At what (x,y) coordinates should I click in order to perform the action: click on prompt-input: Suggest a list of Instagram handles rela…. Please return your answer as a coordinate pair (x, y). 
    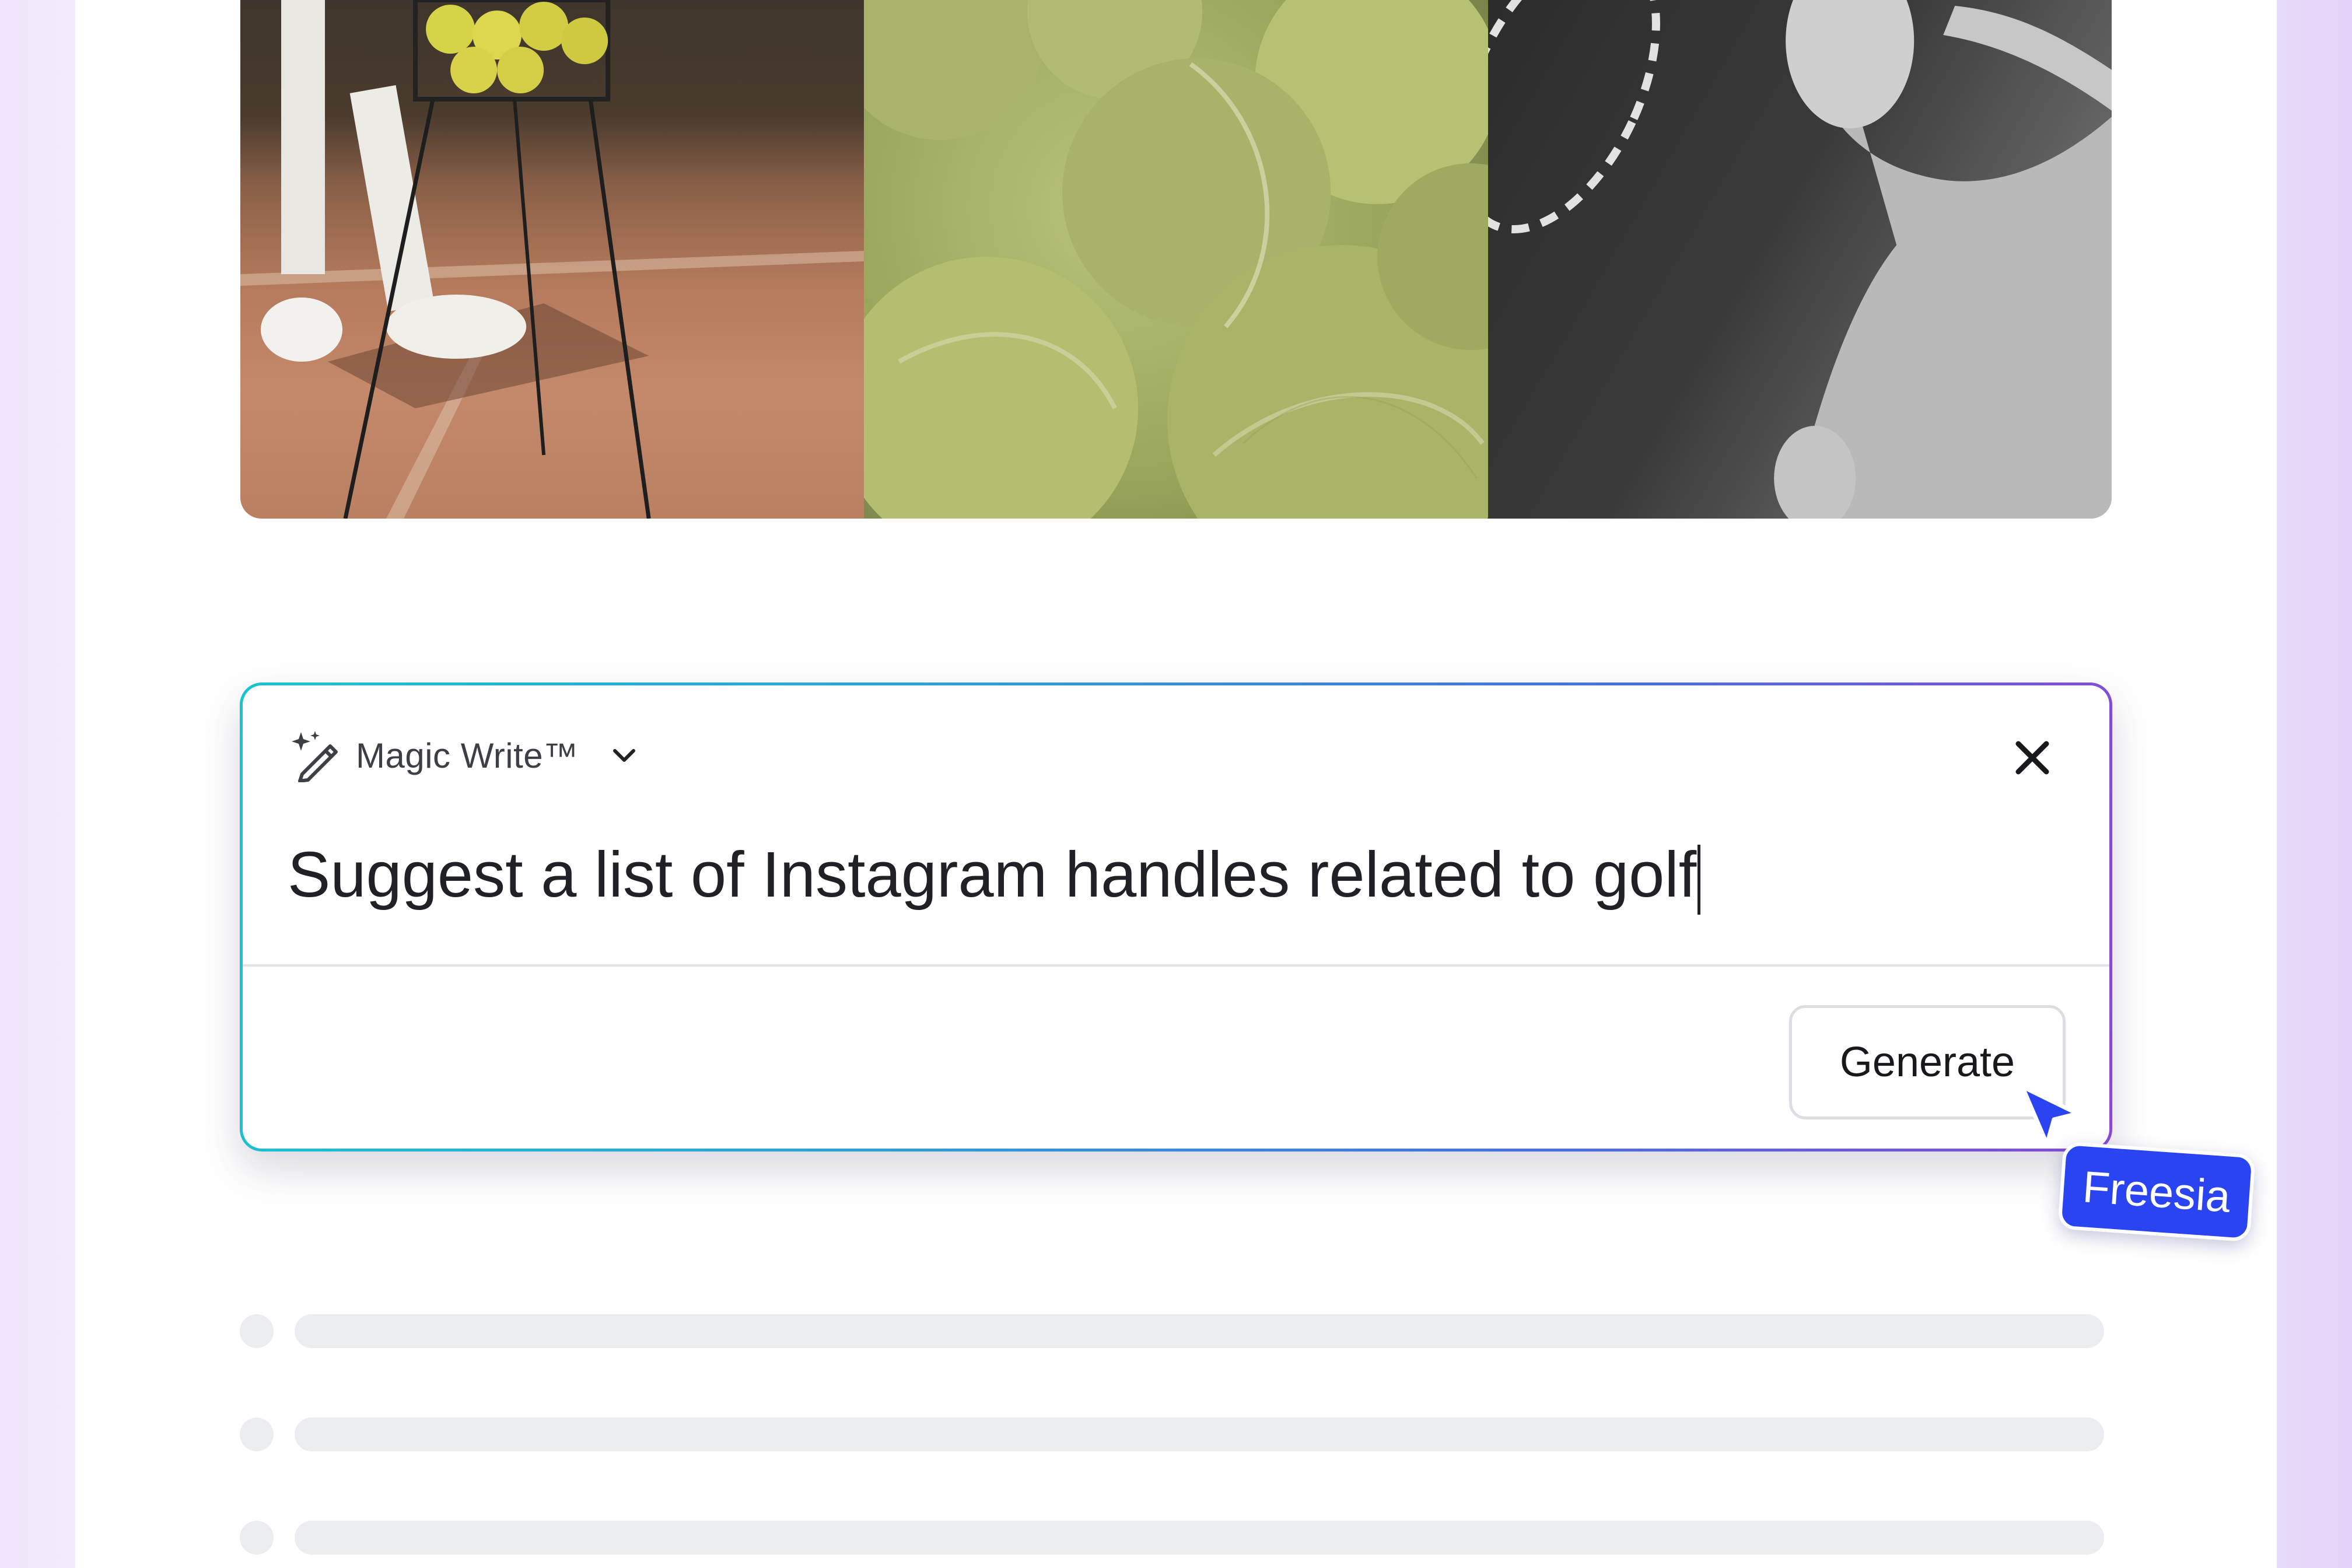
    Looking at the image, I should click on (1163, 875).